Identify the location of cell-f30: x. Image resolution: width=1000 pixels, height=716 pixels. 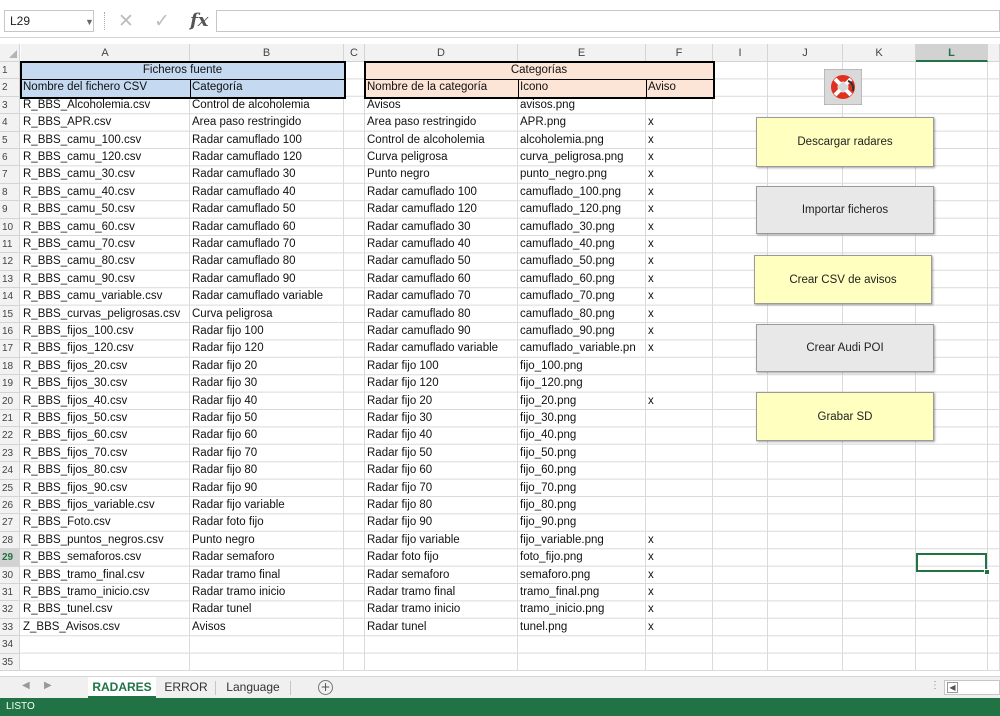
(679, 575).